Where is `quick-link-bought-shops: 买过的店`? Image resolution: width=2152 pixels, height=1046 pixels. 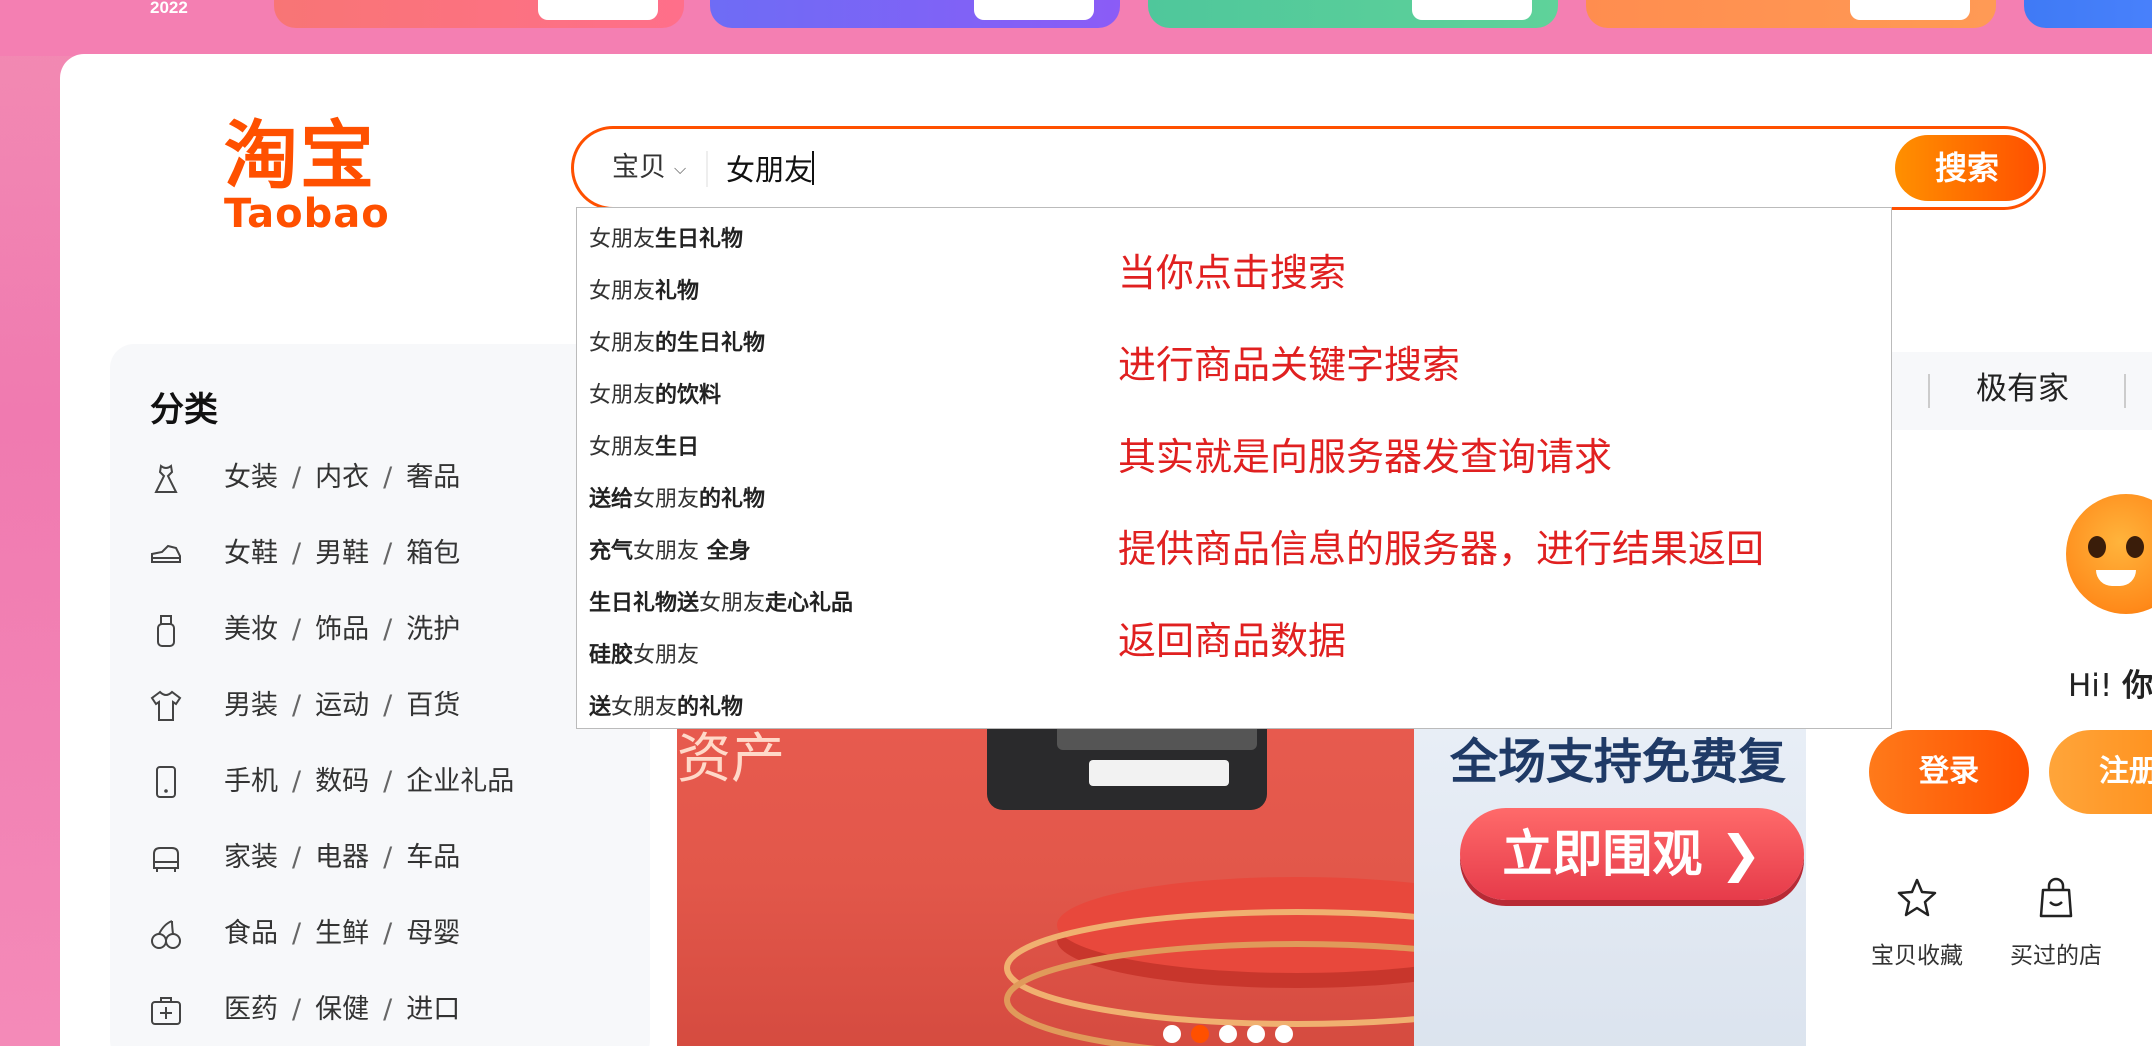
quick-link-bought-shops: 买过的店 is located at coordinates (2056, 923).